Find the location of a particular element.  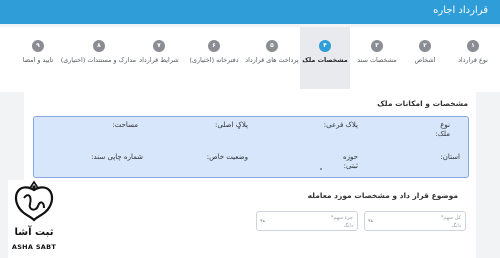

step-number: ۵ is located at coordinates (272, 46).